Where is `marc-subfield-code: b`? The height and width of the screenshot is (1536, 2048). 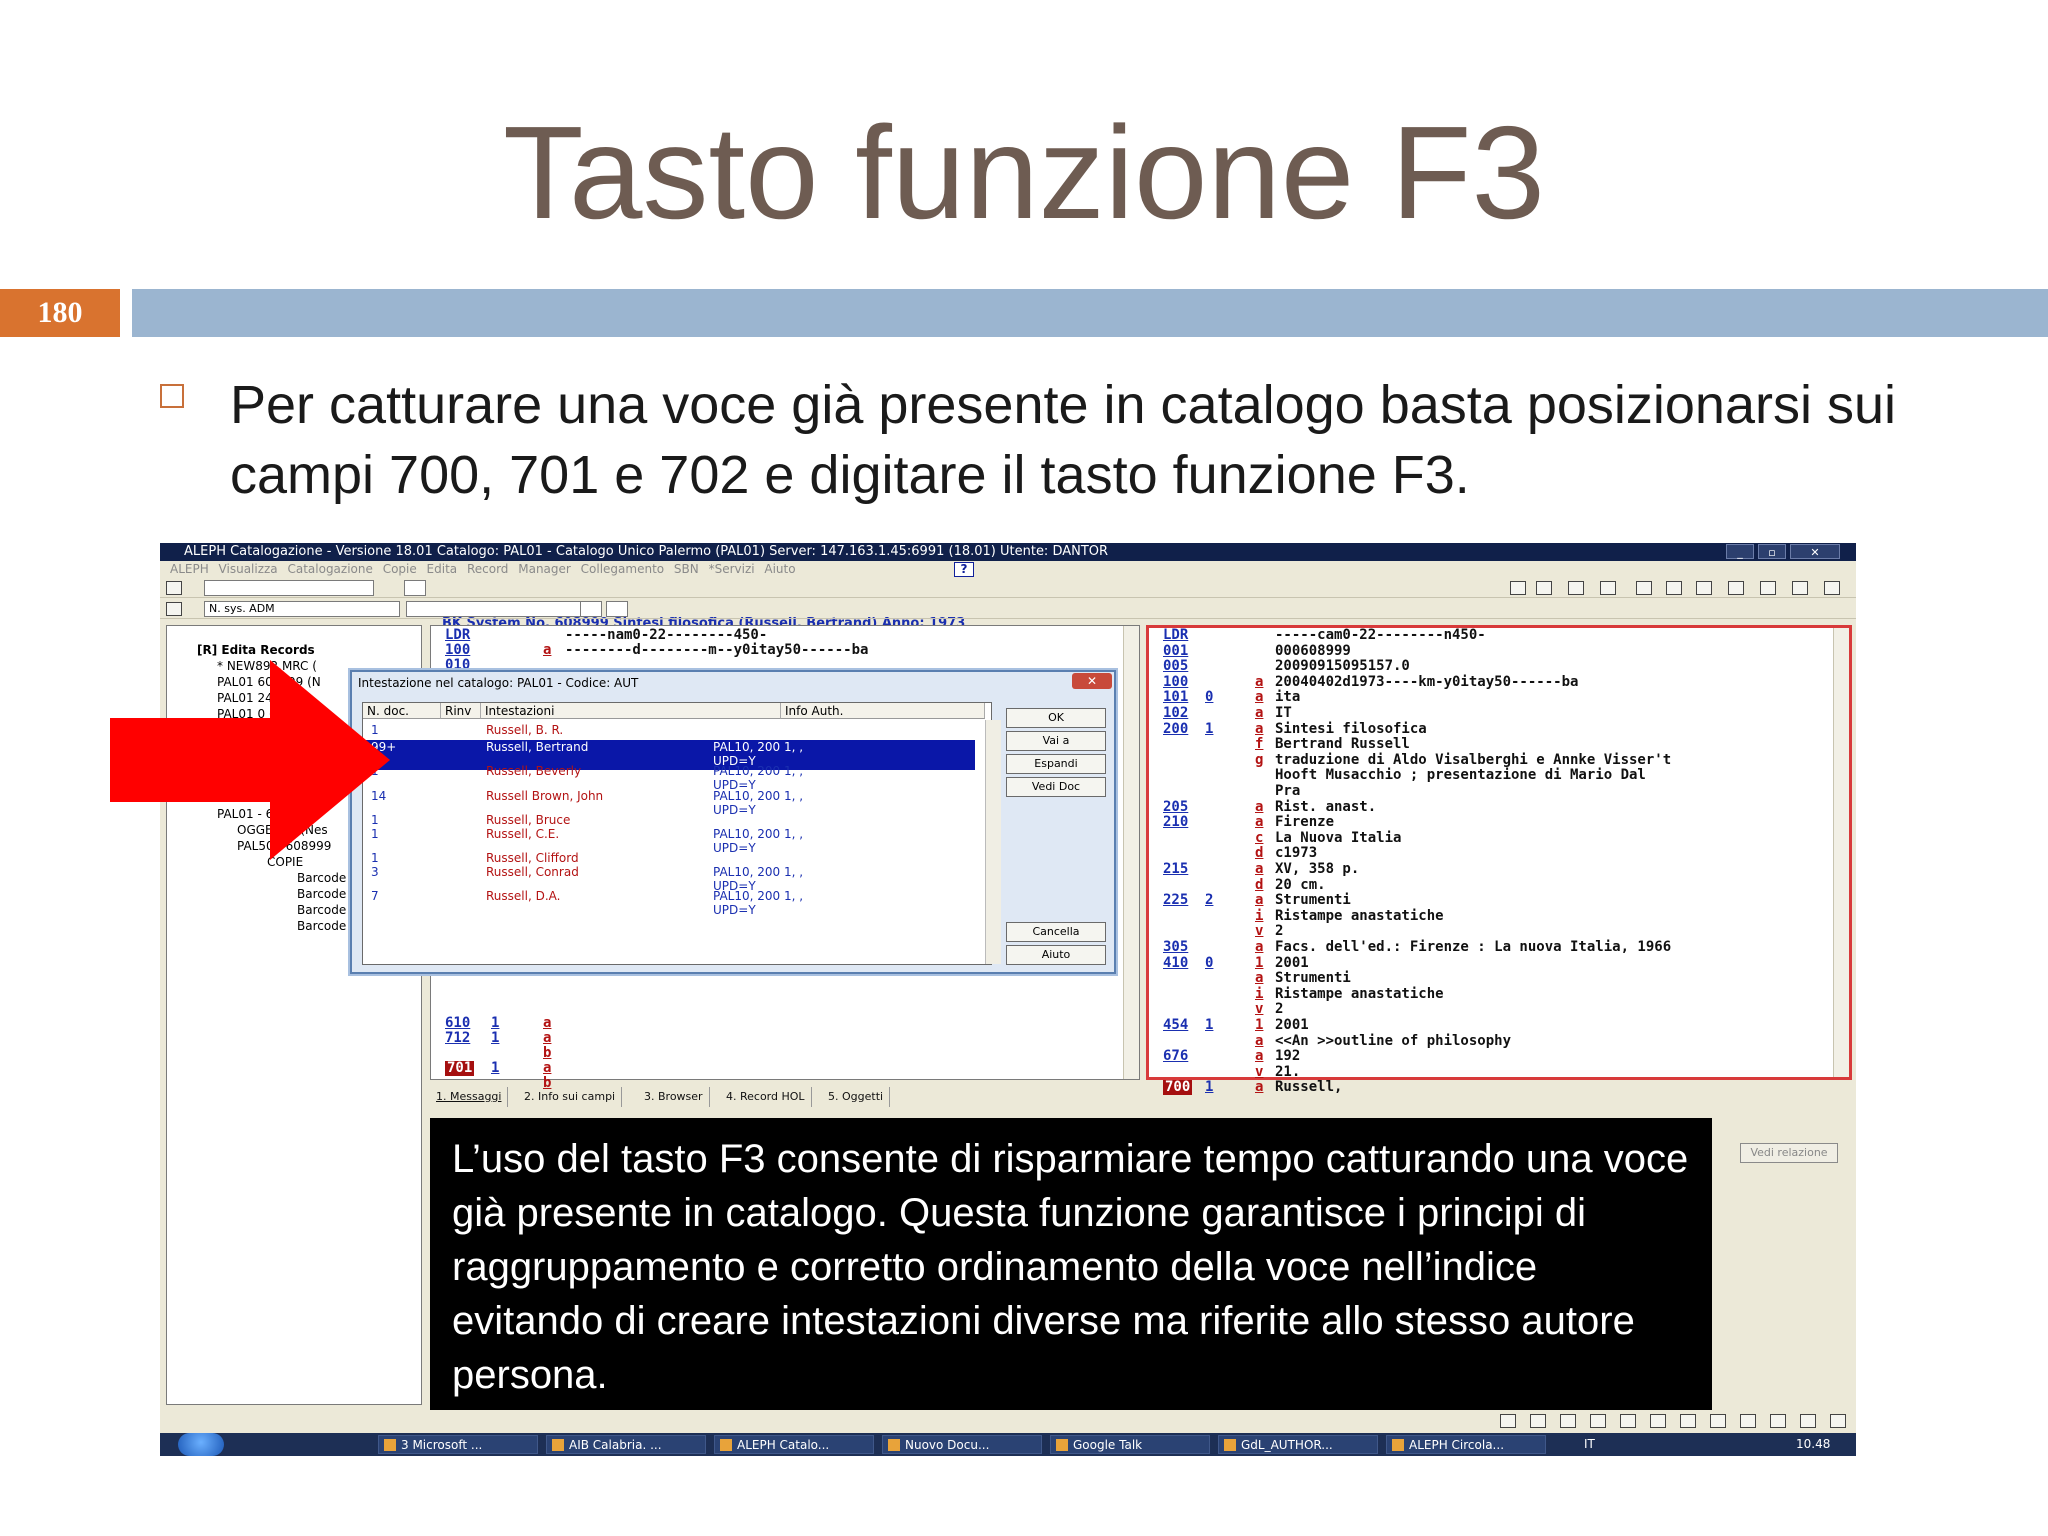 marc-subfield-code: b is located at coordinates (547, 1053).